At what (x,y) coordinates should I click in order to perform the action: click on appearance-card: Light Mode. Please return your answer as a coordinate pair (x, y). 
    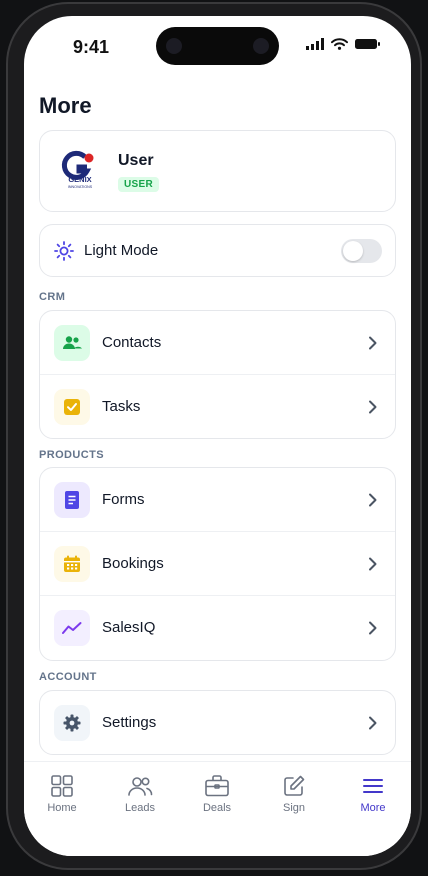
    Looking at the image, I should click on (217, 250).